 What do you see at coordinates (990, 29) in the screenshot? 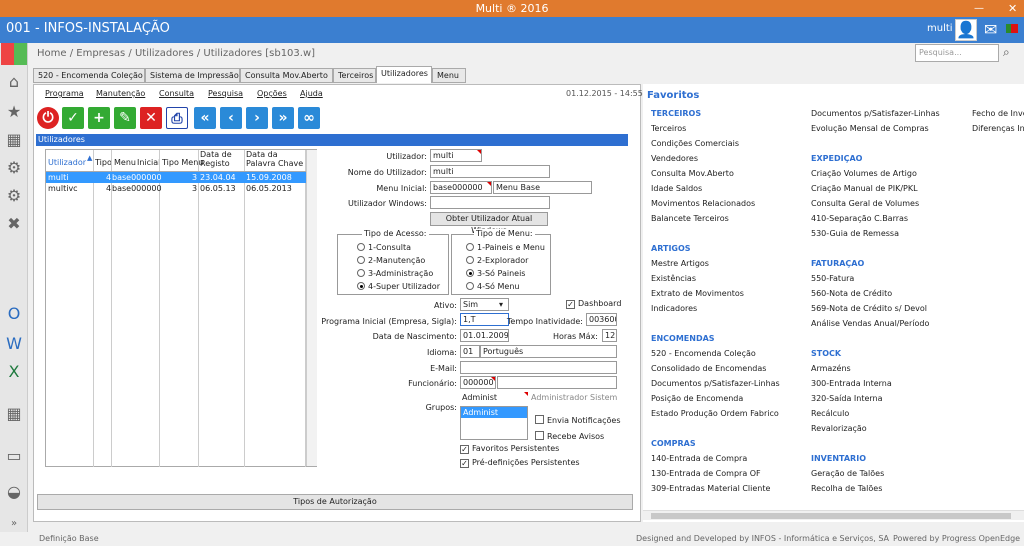
I see `mail-icon: ✉` at bounding box center [990, 29].